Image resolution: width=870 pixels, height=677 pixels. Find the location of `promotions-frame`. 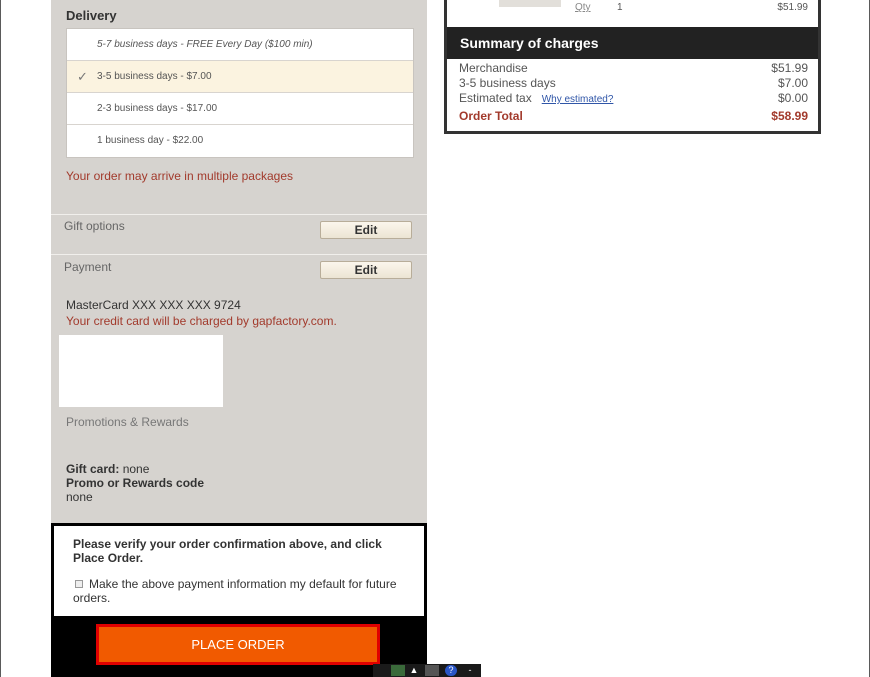

promotions-frame is located at coordinates (141, 371).